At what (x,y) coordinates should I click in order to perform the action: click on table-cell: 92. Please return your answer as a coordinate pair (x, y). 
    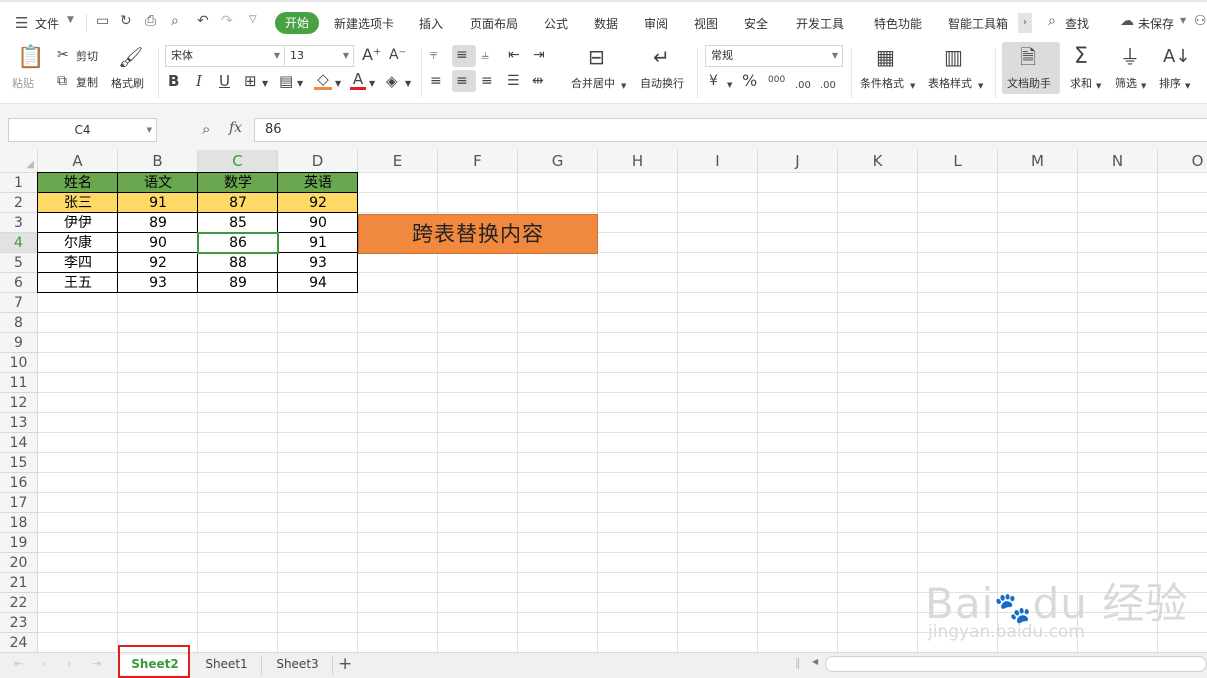
    Looking at the image, I should click on (158, 263).